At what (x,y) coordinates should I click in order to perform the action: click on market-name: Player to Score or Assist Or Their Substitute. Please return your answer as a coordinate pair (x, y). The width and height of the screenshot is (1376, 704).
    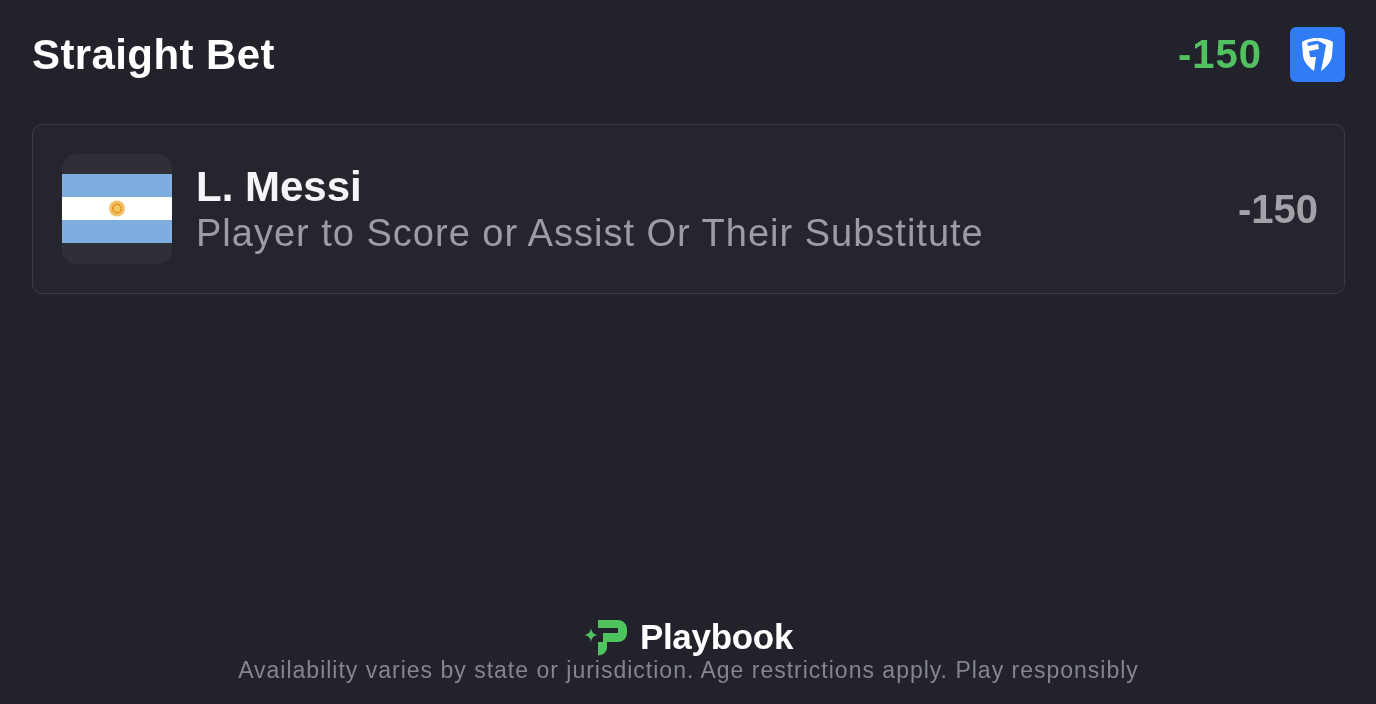
    Looking at the image, I should click on (590, 233).